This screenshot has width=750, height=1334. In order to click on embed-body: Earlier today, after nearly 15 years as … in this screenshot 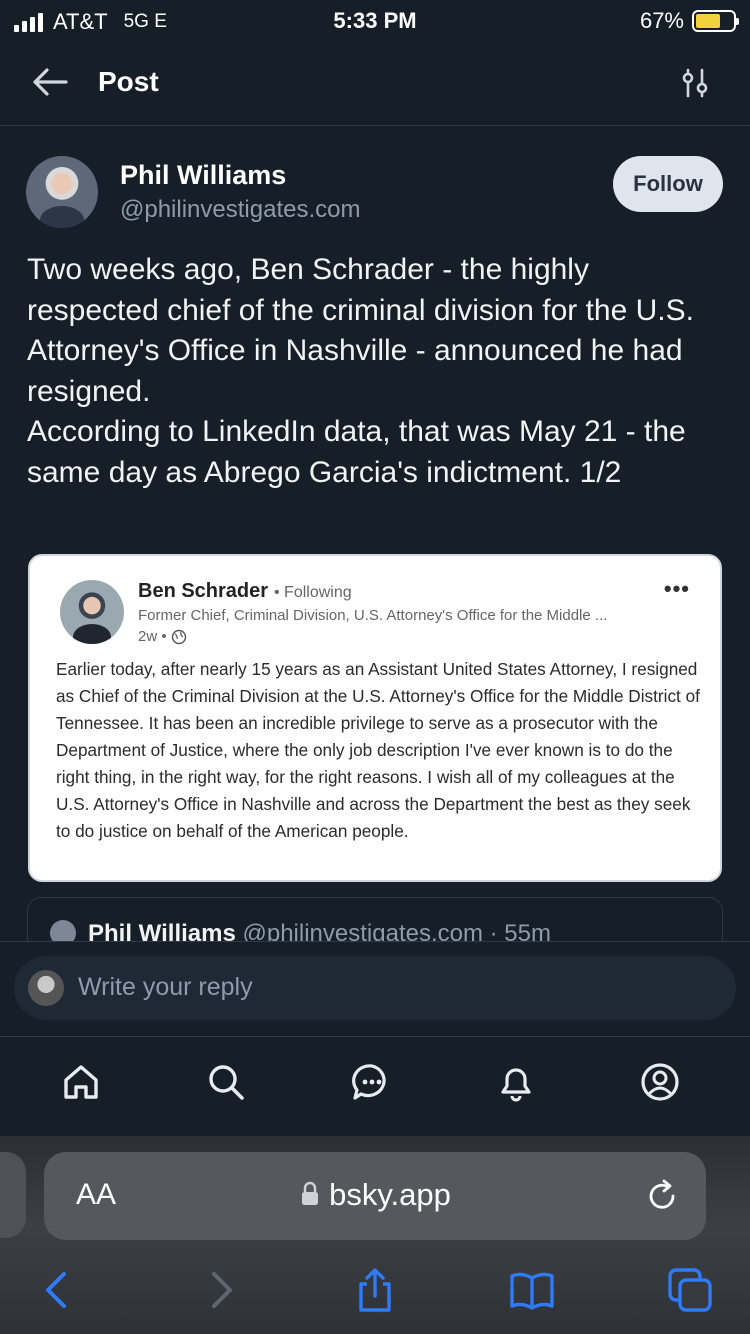, I will do `click(378, 750)`.